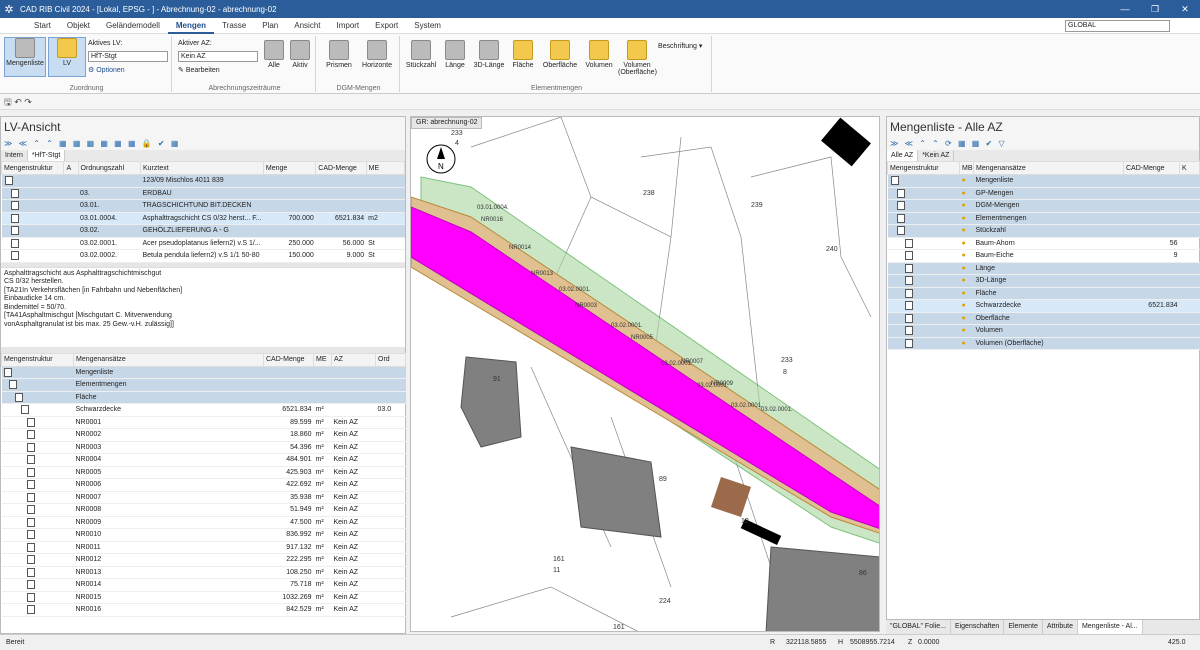 Image resolution: width=1200 pixels, height=650 pixels. What do you see at coordinates (289, 168) in the screenshot?
I see `col-menge: Menge` at bounding box center [289, 168].